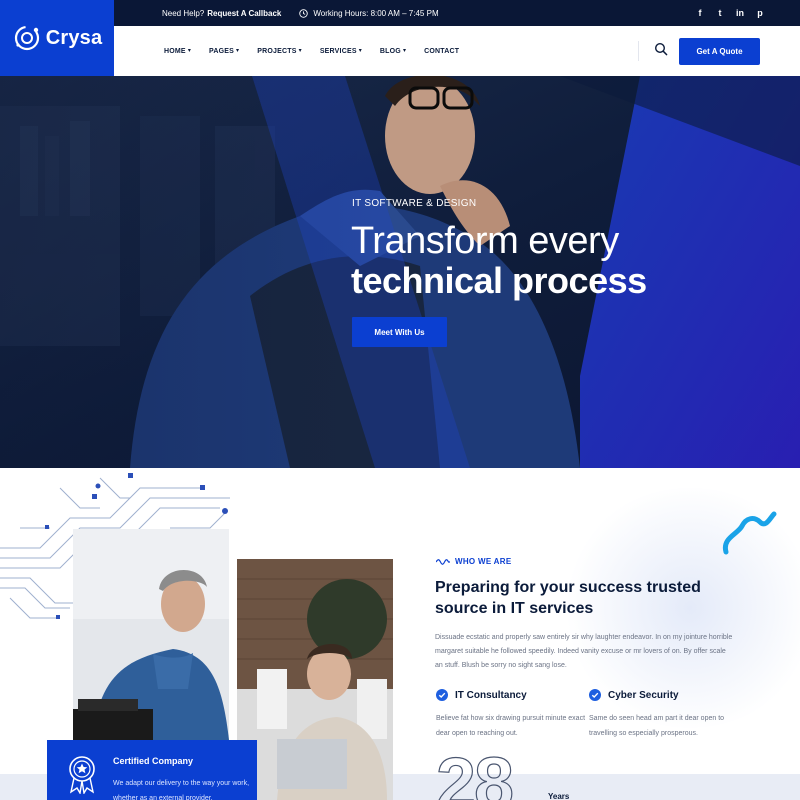 Image resolution: width=800 pixels, height=800 pixels. Describe the element at coordinates (491, 695) in the screenshot. I see `feature-title: IT Consultancy` at that location.